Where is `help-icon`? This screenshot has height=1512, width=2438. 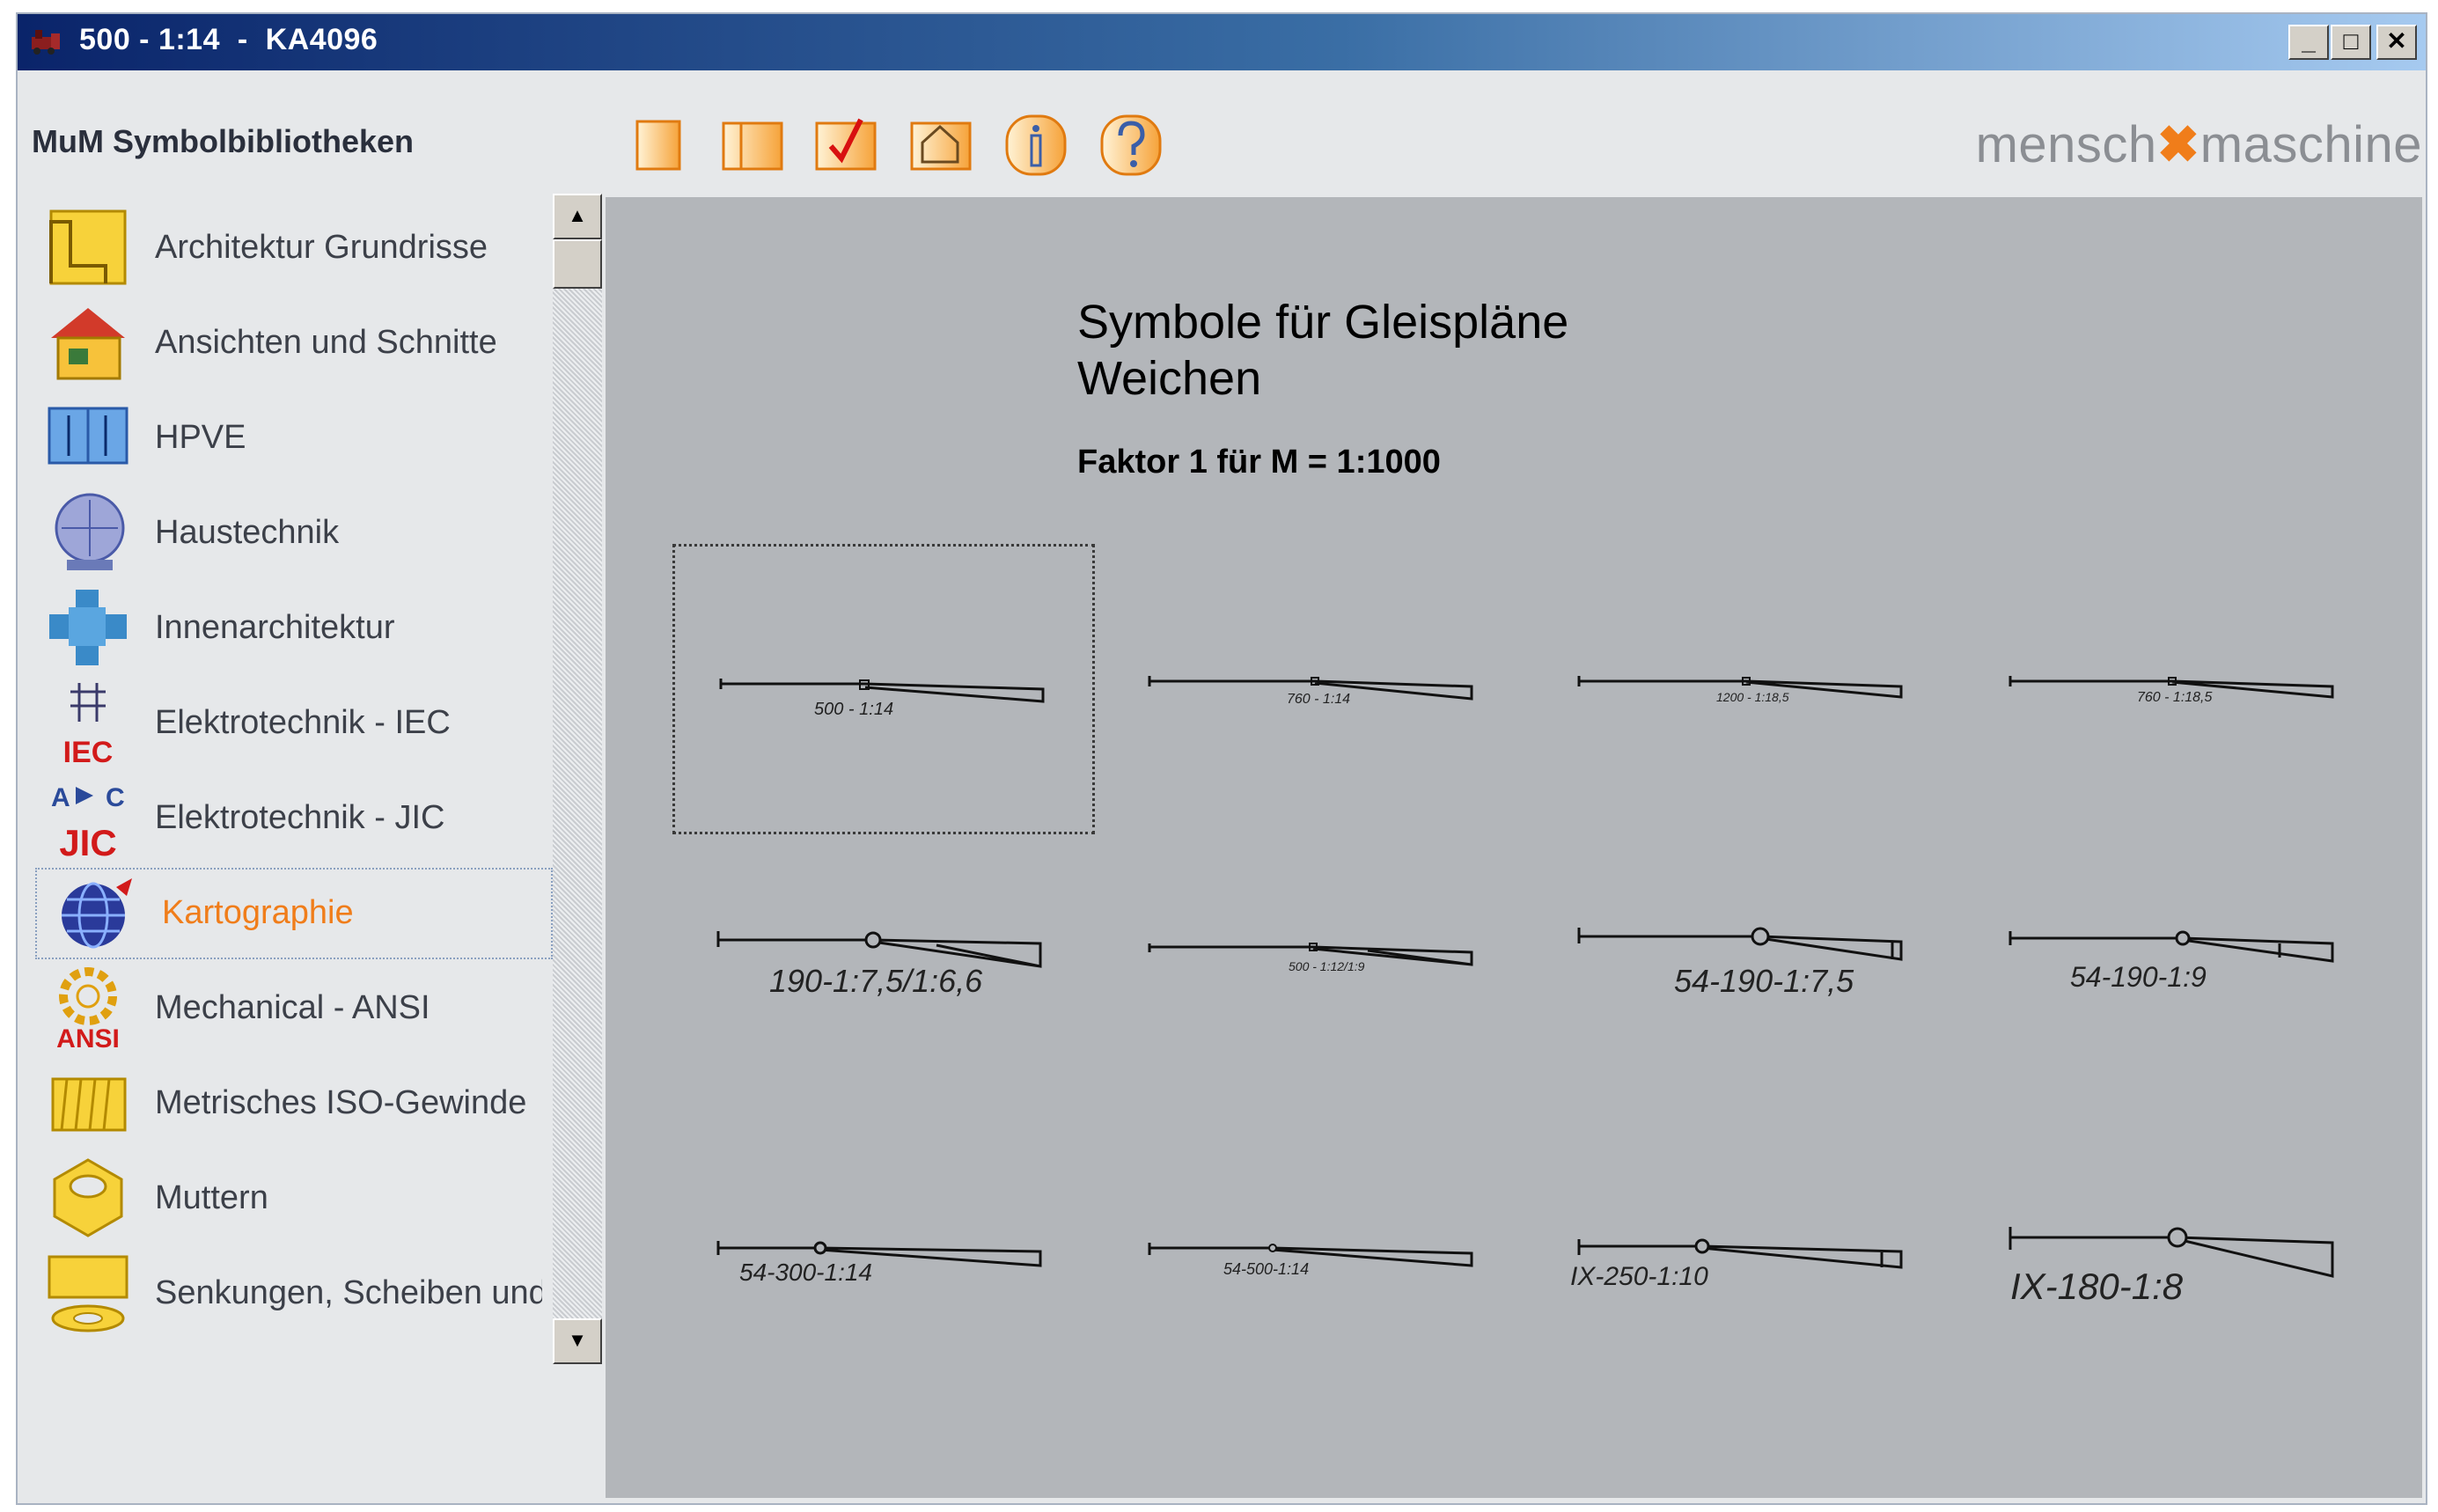 help-icon is located at coordinates (1131, 146).